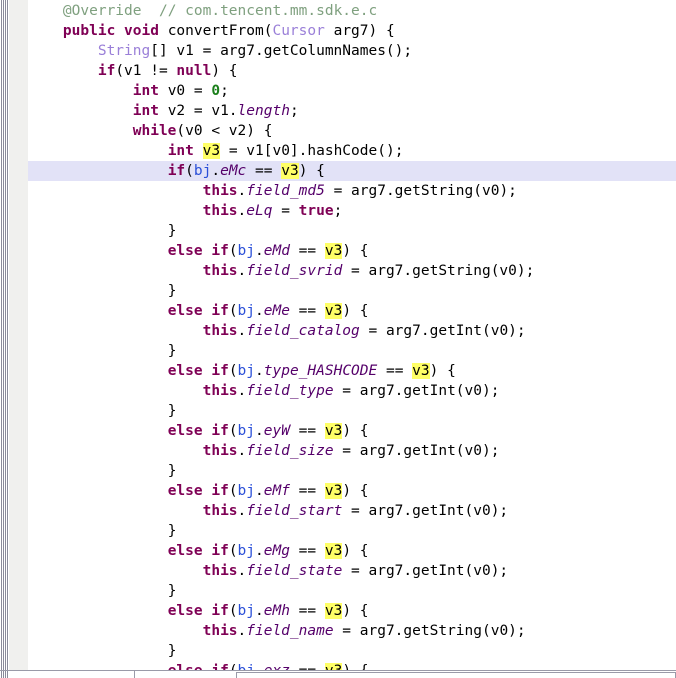 The height and width of the screenshot is (678, 676). Describe the element at coordinates (352, 191) in the screenshot. I see `code-line: this.field_md5 = arg7.getString(v0);` at that location.